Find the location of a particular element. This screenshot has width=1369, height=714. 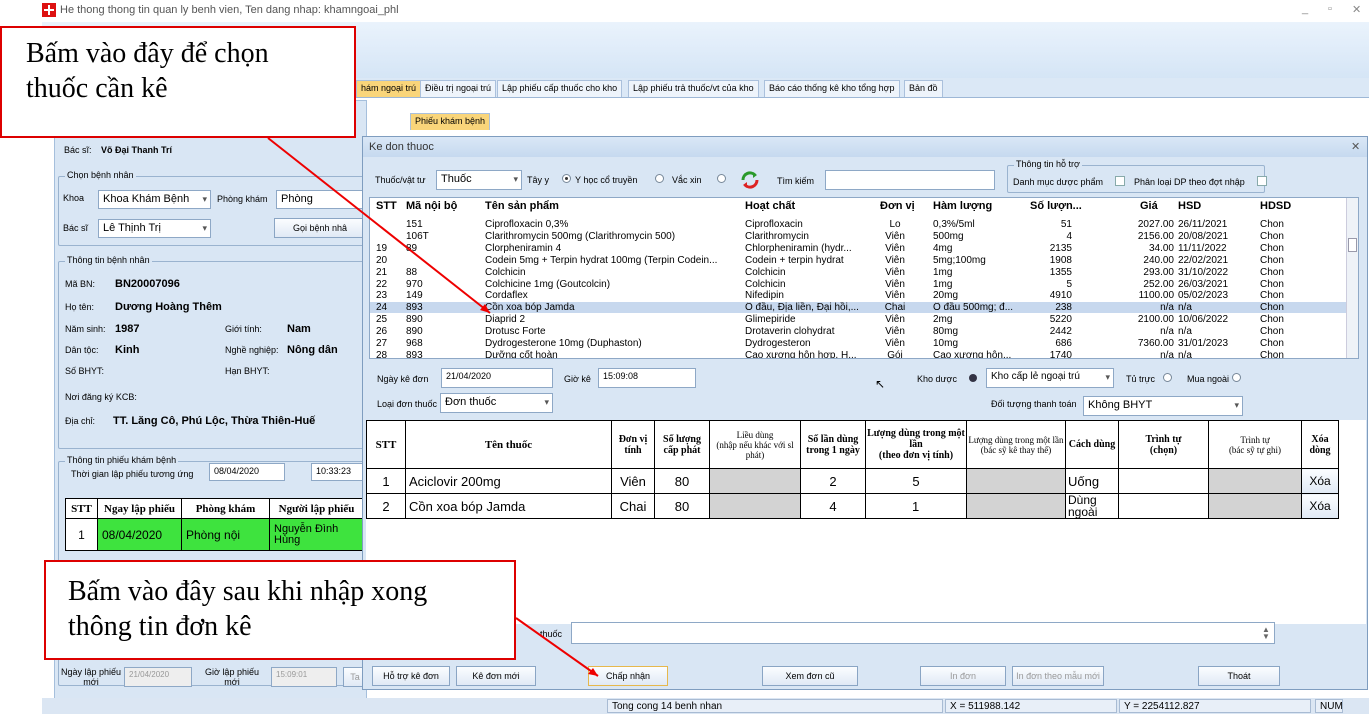

department-select: Khoa Khám Bệnh is located at coordinates (154, 199).